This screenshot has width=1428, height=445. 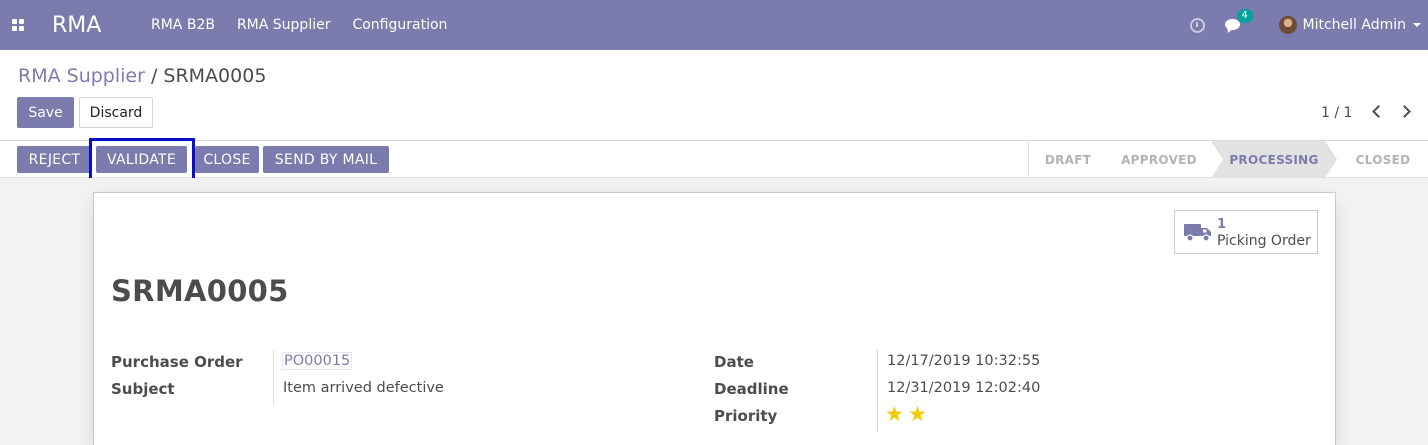 I want to click on subject-label: Subject, so click(x=143, y=389).